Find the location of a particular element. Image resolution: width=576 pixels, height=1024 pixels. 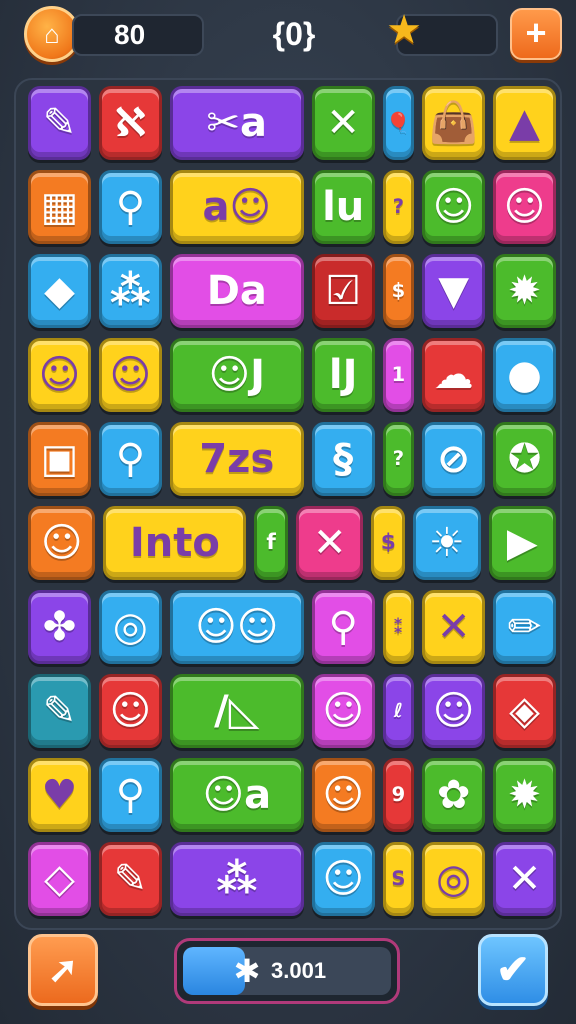

letter-s-icon: S is located at coordinates (398, 879).